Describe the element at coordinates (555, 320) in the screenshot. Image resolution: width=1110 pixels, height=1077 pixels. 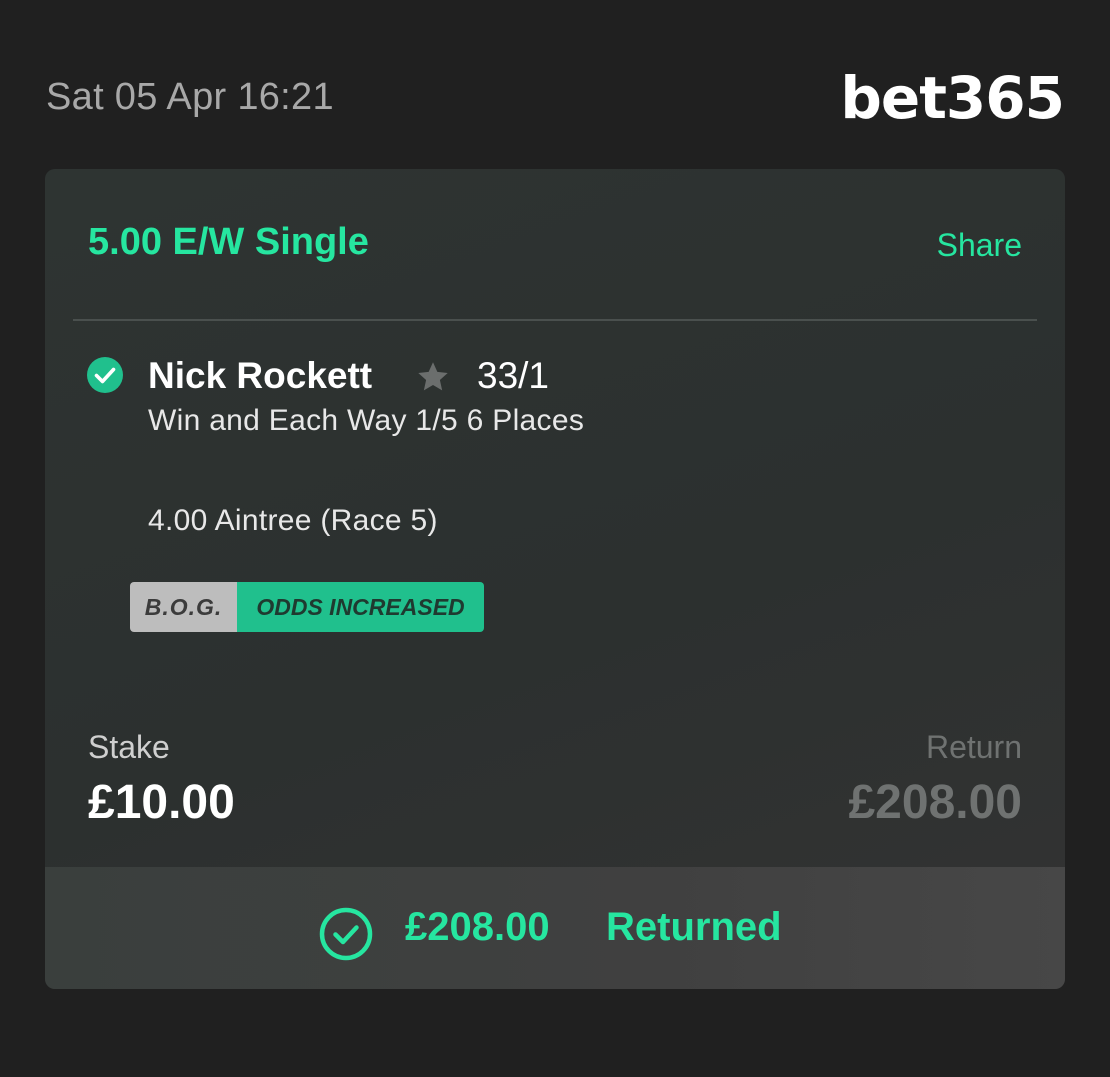
I see `header-divider` at that location.